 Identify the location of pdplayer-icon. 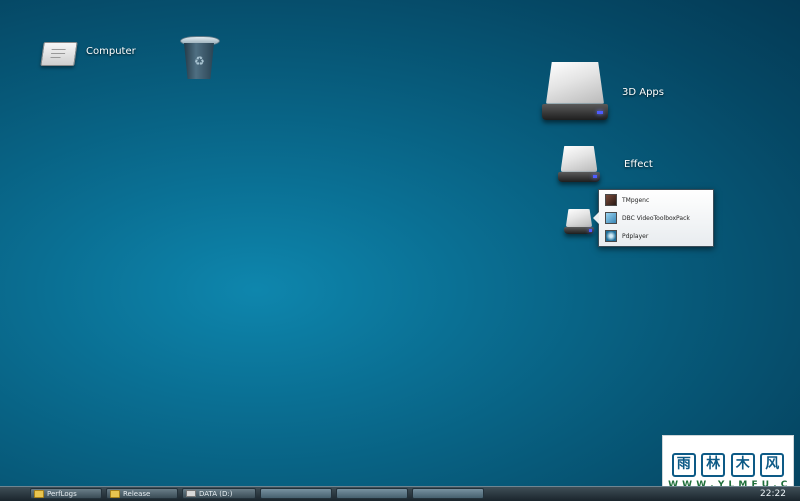
(611, 236).